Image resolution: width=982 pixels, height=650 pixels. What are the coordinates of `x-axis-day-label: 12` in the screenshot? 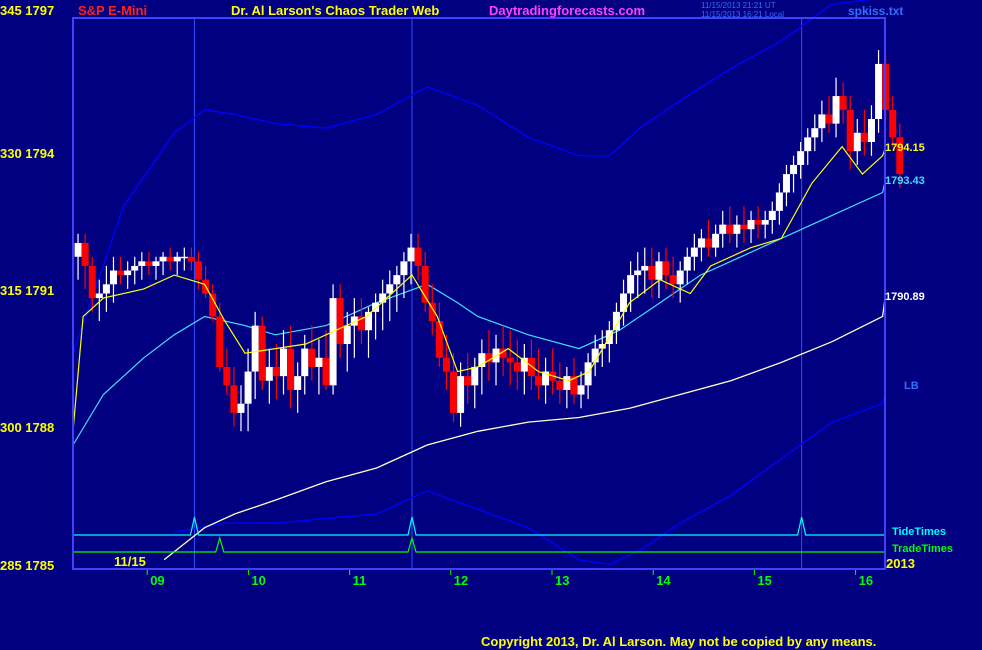 It's located at (461, 580).